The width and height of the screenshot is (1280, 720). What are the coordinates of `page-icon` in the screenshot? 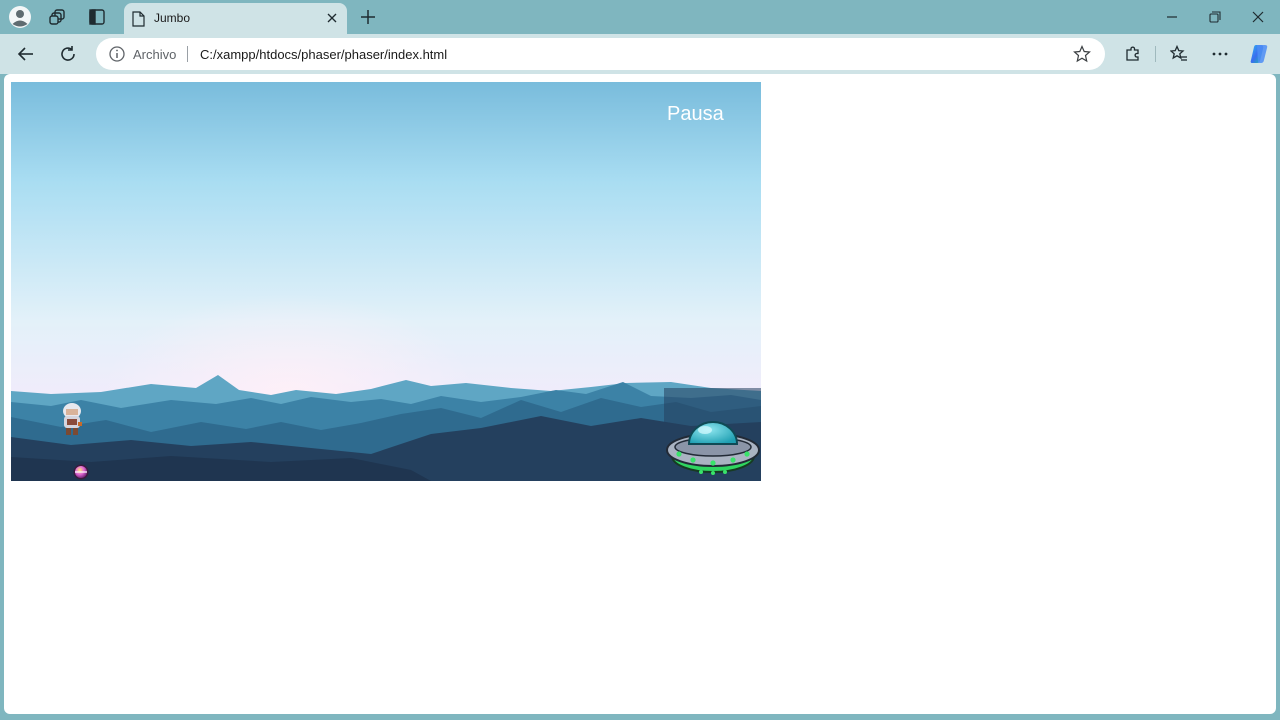 It's located at (138, 19).